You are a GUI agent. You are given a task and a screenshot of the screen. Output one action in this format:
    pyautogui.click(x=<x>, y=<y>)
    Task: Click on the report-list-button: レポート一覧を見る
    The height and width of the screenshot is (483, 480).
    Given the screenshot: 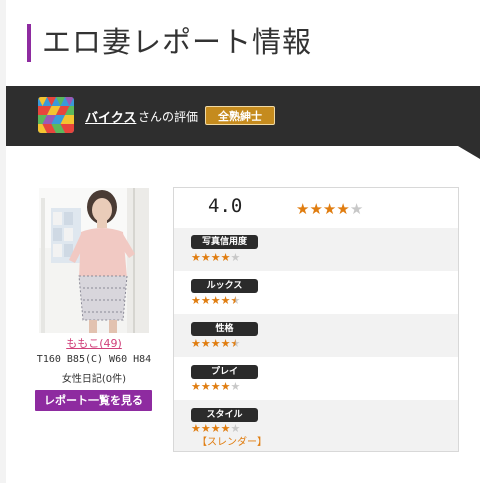 What is the action you would take?
    pyautogui.click(x=93, y=400)
    